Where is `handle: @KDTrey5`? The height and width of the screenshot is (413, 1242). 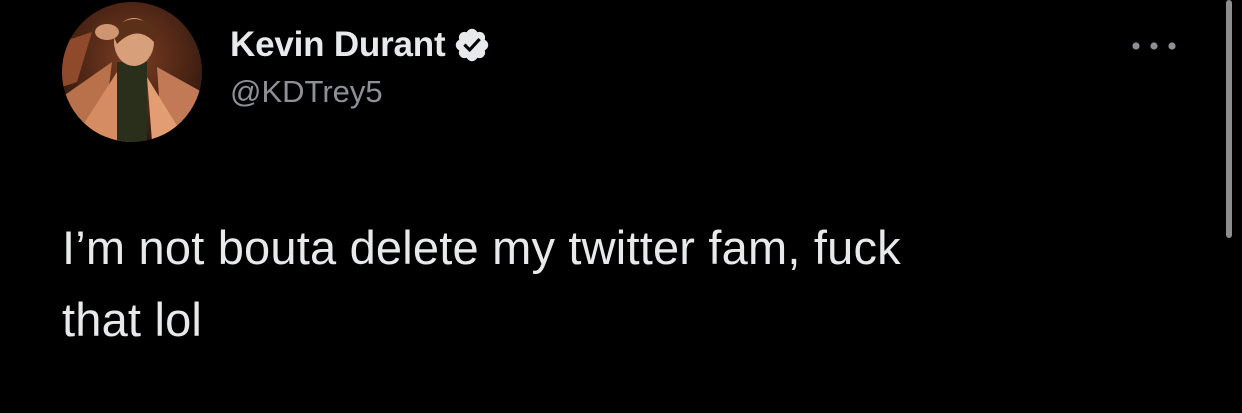
handle: @KDTrey5 is located at coordinates (360, 92).